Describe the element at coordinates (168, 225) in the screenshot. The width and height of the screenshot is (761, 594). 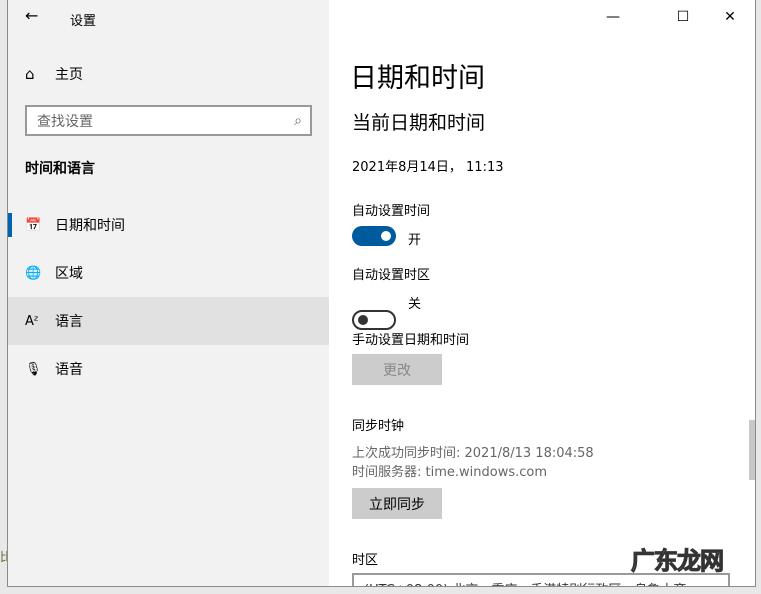
I see `sidebar-item-date-time: 📅 日期和时间` at that location.